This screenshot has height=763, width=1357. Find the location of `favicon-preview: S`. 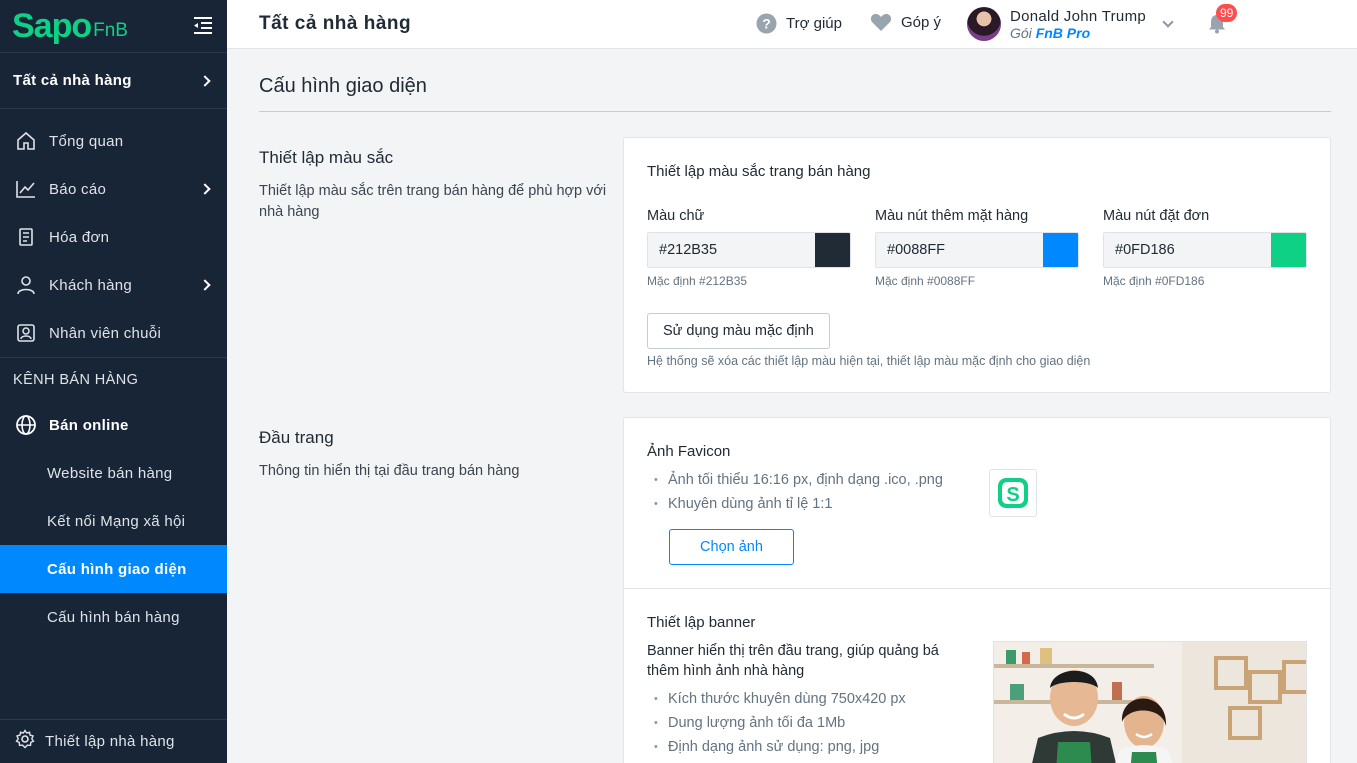

favicon-preview: S is located at coordinates (1013, 493).